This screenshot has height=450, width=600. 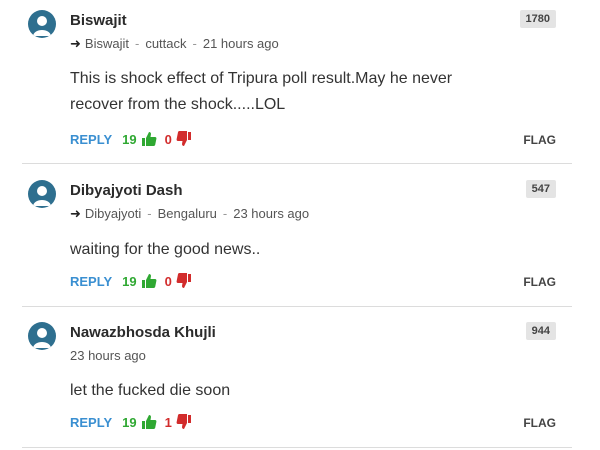 I want to click on comment-location: Bengaluru, so click(x=187, y=213).